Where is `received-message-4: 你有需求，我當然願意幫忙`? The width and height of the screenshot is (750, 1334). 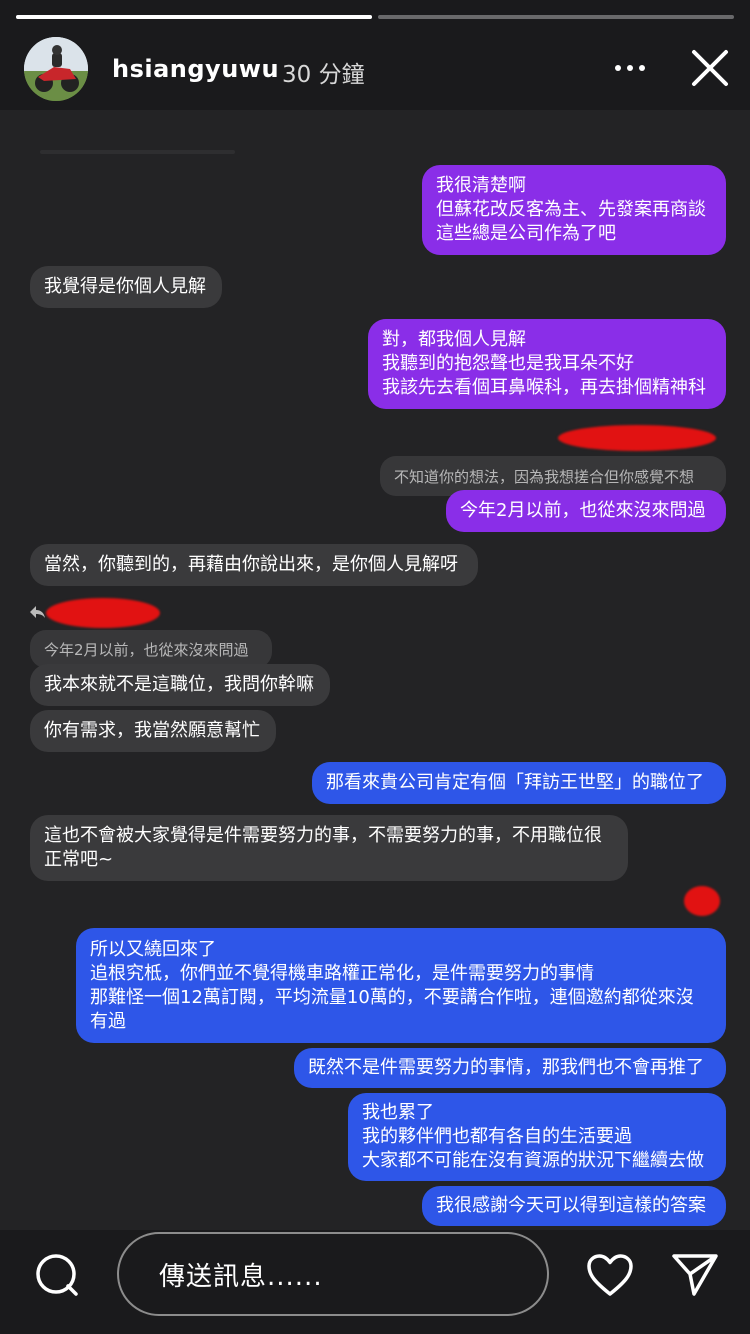 received-message-4: 你有需求，我當然願意幫忙 is located at coordinates (153, 731).